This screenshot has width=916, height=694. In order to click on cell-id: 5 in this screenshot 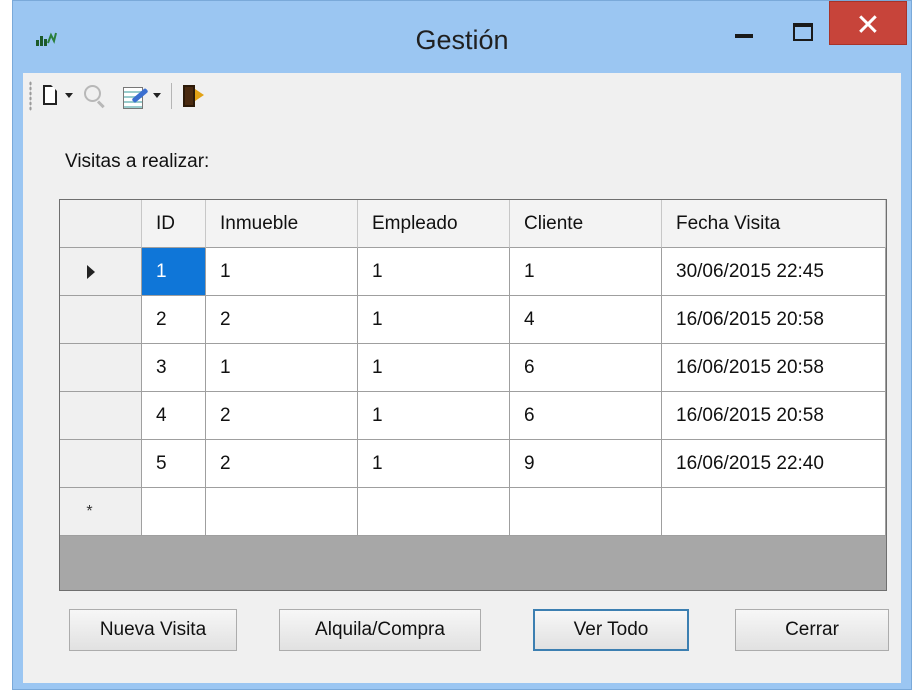, I will do `click(174, 464)`.